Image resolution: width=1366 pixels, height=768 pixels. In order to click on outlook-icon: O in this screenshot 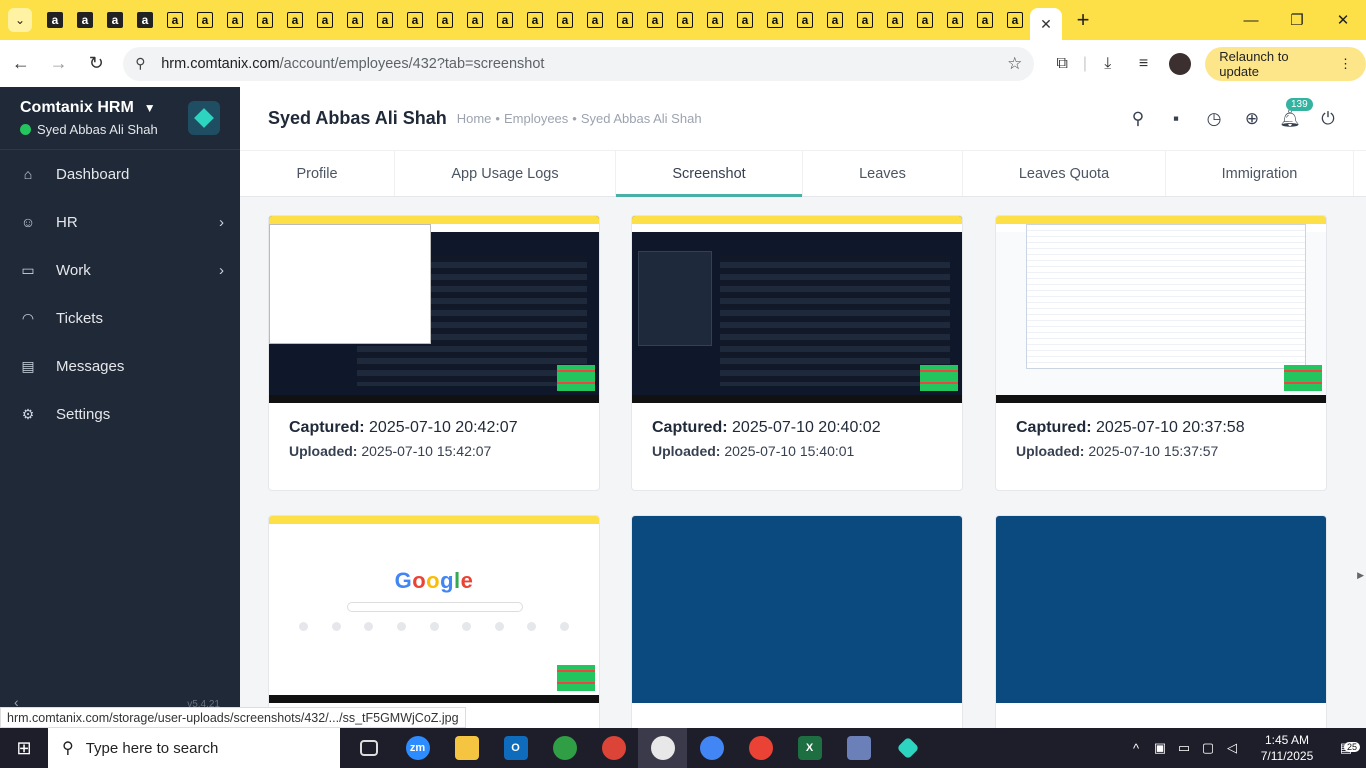, I will do `click(515, 748)`.